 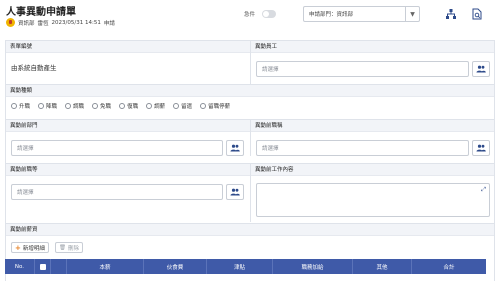 I want to click on department-select: 申請部門：資訊部 ▼, so click(x=361, y=14).